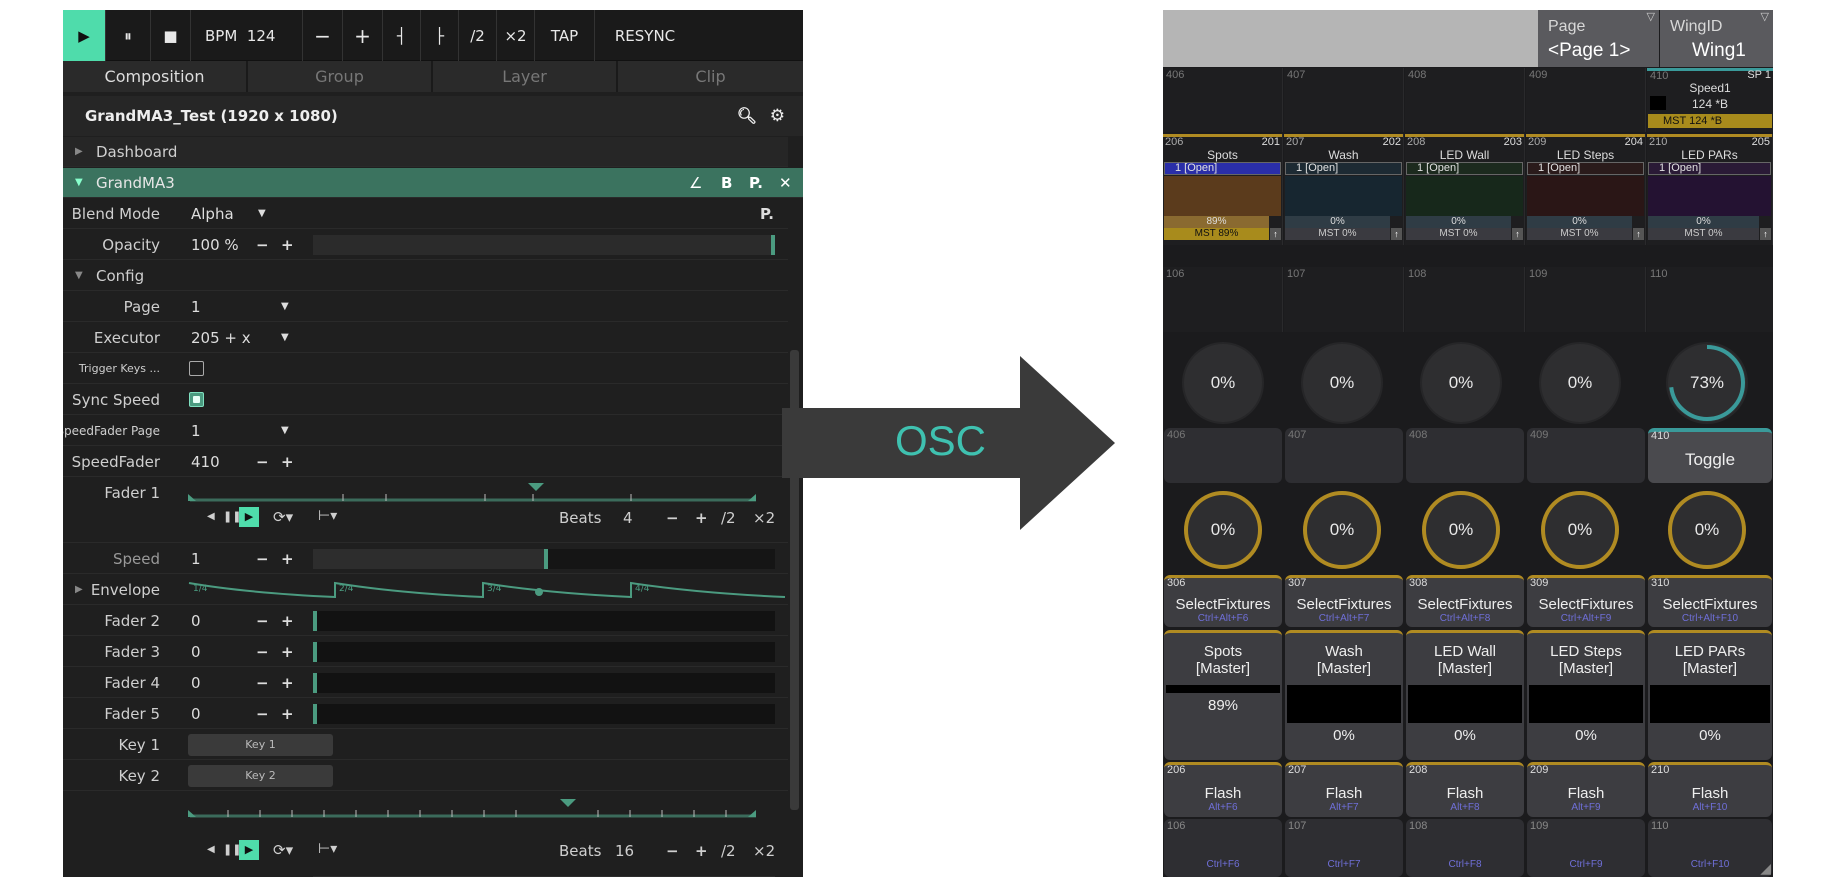 The height and width of the screenshot is (877, 1826). What do you see at coordinates (196, 368) in the screenshot?
I see `trigger-keys-checkbox` at bounding box center [196, 368].